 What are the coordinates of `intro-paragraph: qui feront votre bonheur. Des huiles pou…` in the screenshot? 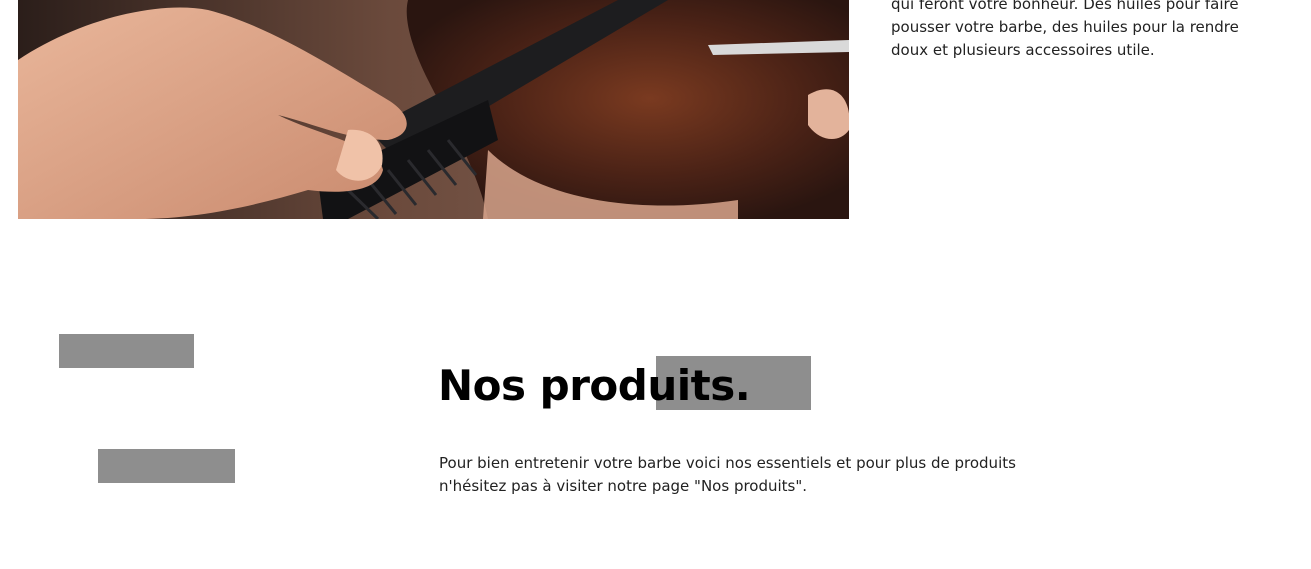 It's located at (1081, 31).